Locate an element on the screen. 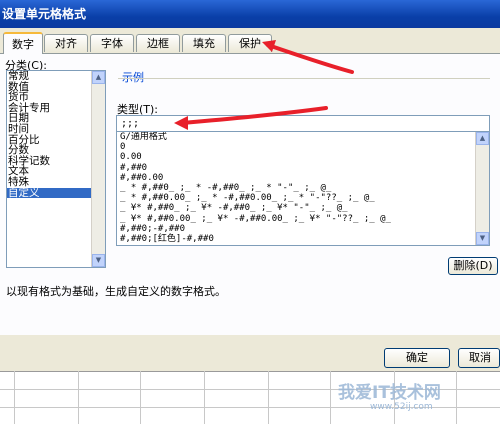  format-scrollbar: ▲ ▼ is located at coordinates (482, 188).